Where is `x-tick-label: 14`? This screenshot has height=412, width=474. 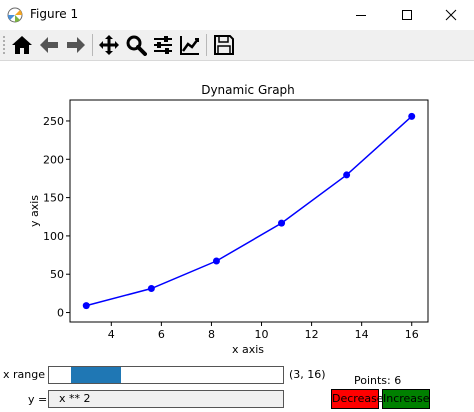 x-tick-label: 14 is located at coordinates (362, 334).